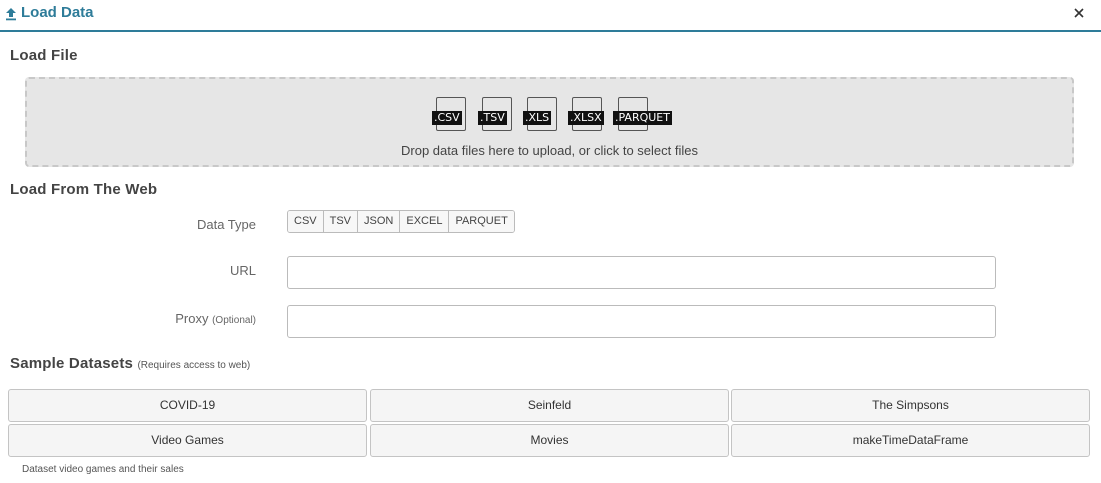 The image size is (1101, 483). What do you see at coordinates (425, 221) in the screenshot?
I see `data-type-excel: EXCEL` at bounding box center [425, 221].